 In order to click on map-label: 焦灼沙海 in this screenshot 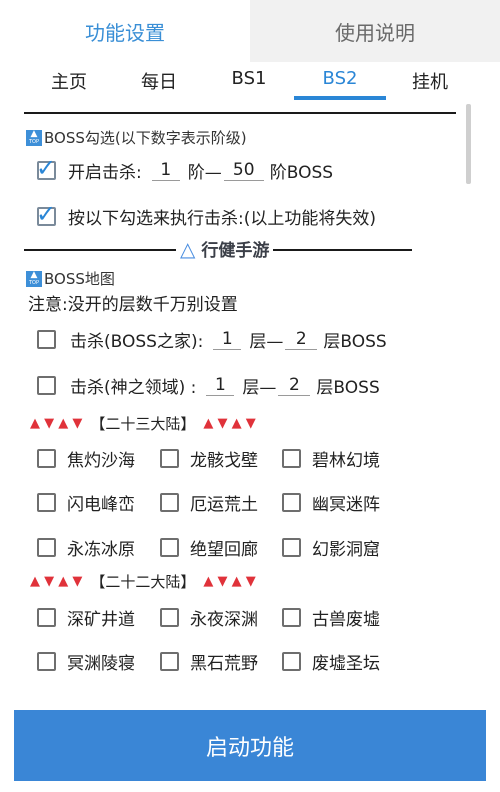, I will do `click(101, 461)`.